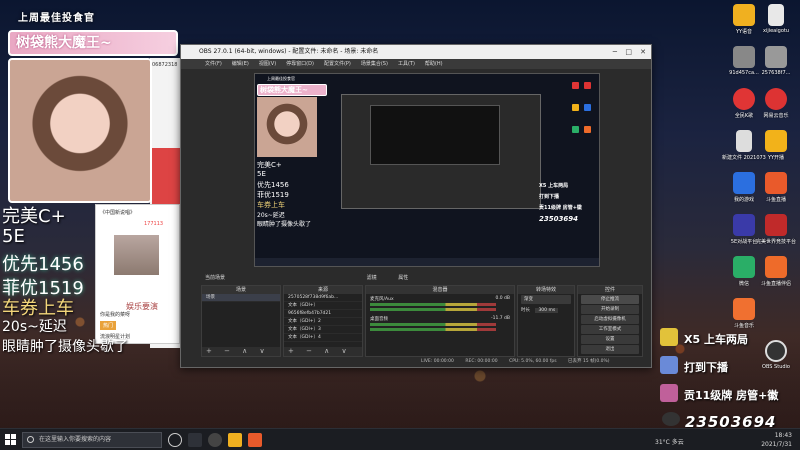  What do you see at coordinates (643, 52) in the screenshot?
I see `close-button: ✕` at bounding box center [643, 52].